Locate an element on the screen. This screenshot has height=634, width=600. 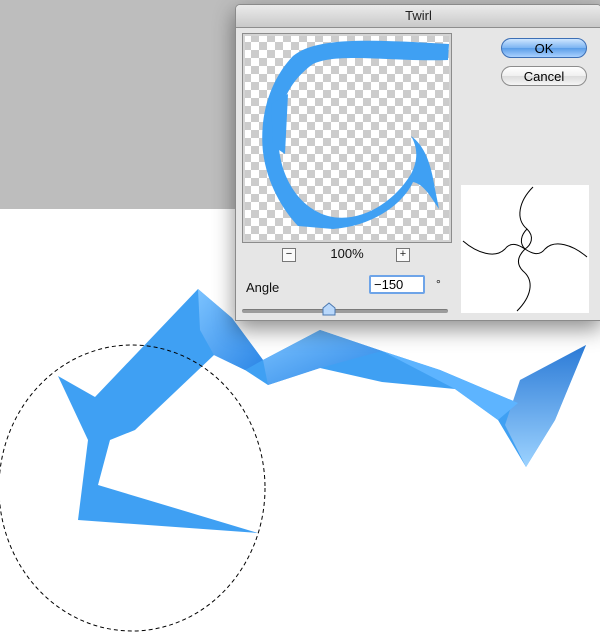
dialog-title: Twirl is located at coordinates (418, 16).